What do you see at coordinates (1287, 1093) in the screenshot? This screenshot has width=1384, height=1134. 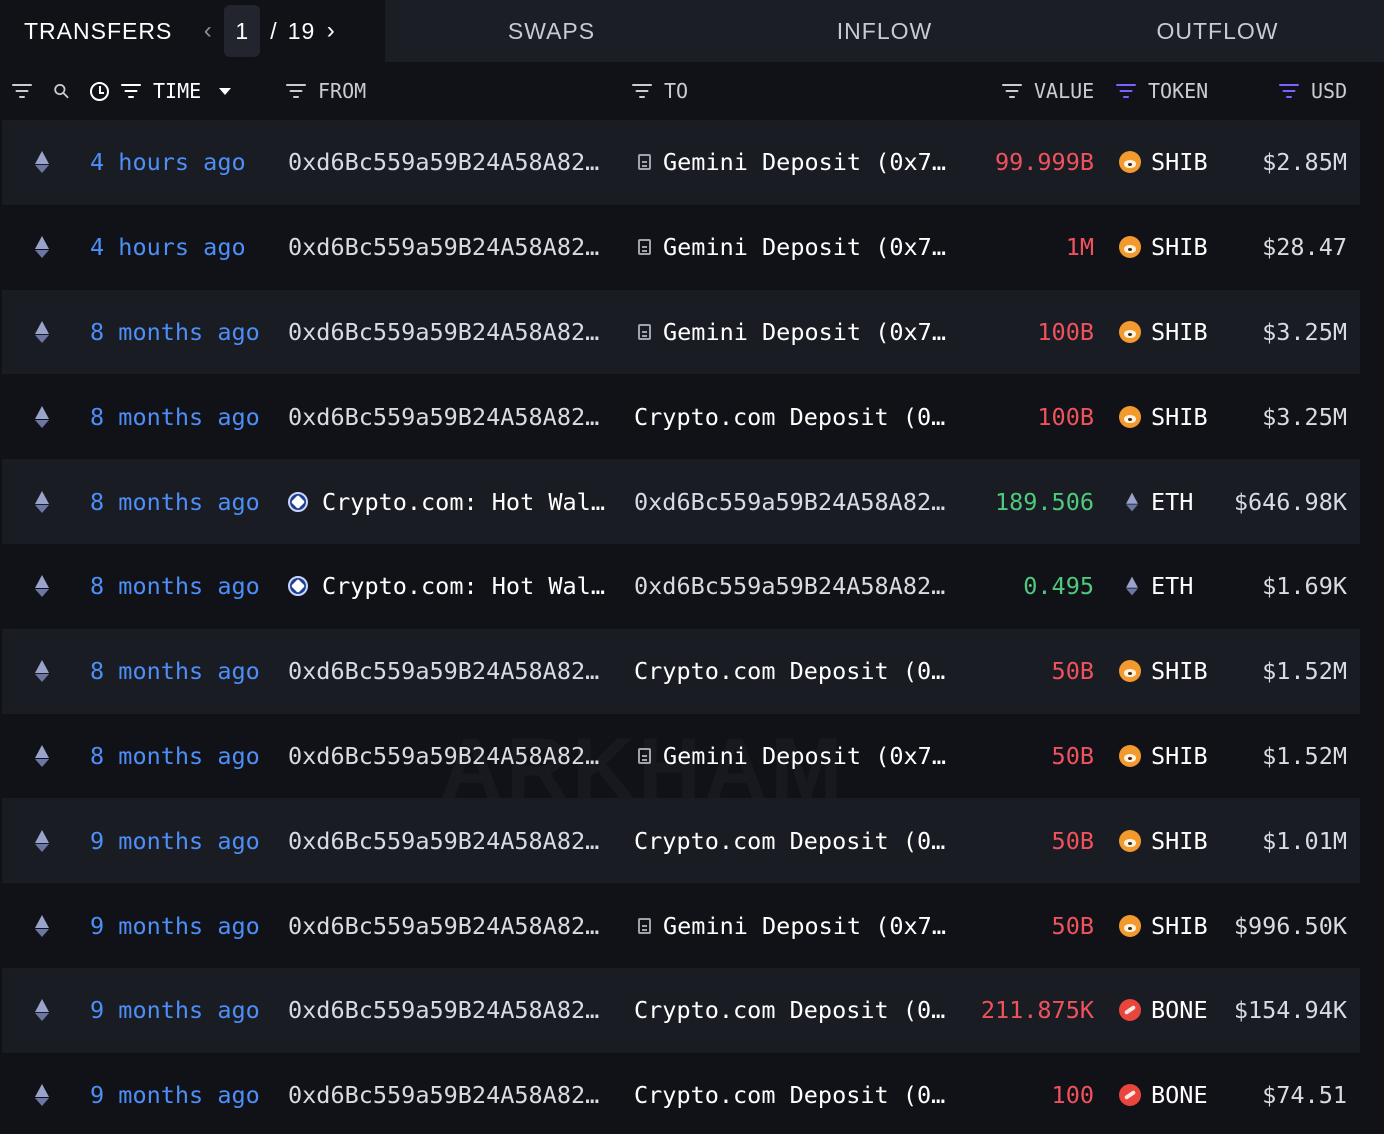 I see `usd-cell: $74.51` at bounding box center [1287, 1093].